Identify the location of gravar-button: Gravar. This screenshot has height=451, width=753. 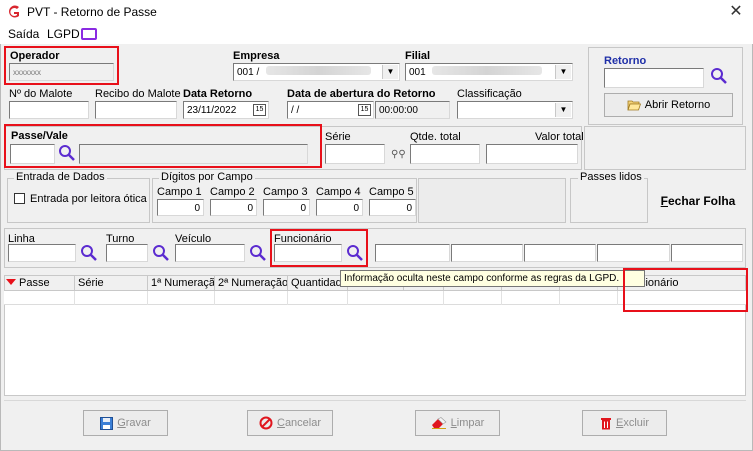
(125, 423).